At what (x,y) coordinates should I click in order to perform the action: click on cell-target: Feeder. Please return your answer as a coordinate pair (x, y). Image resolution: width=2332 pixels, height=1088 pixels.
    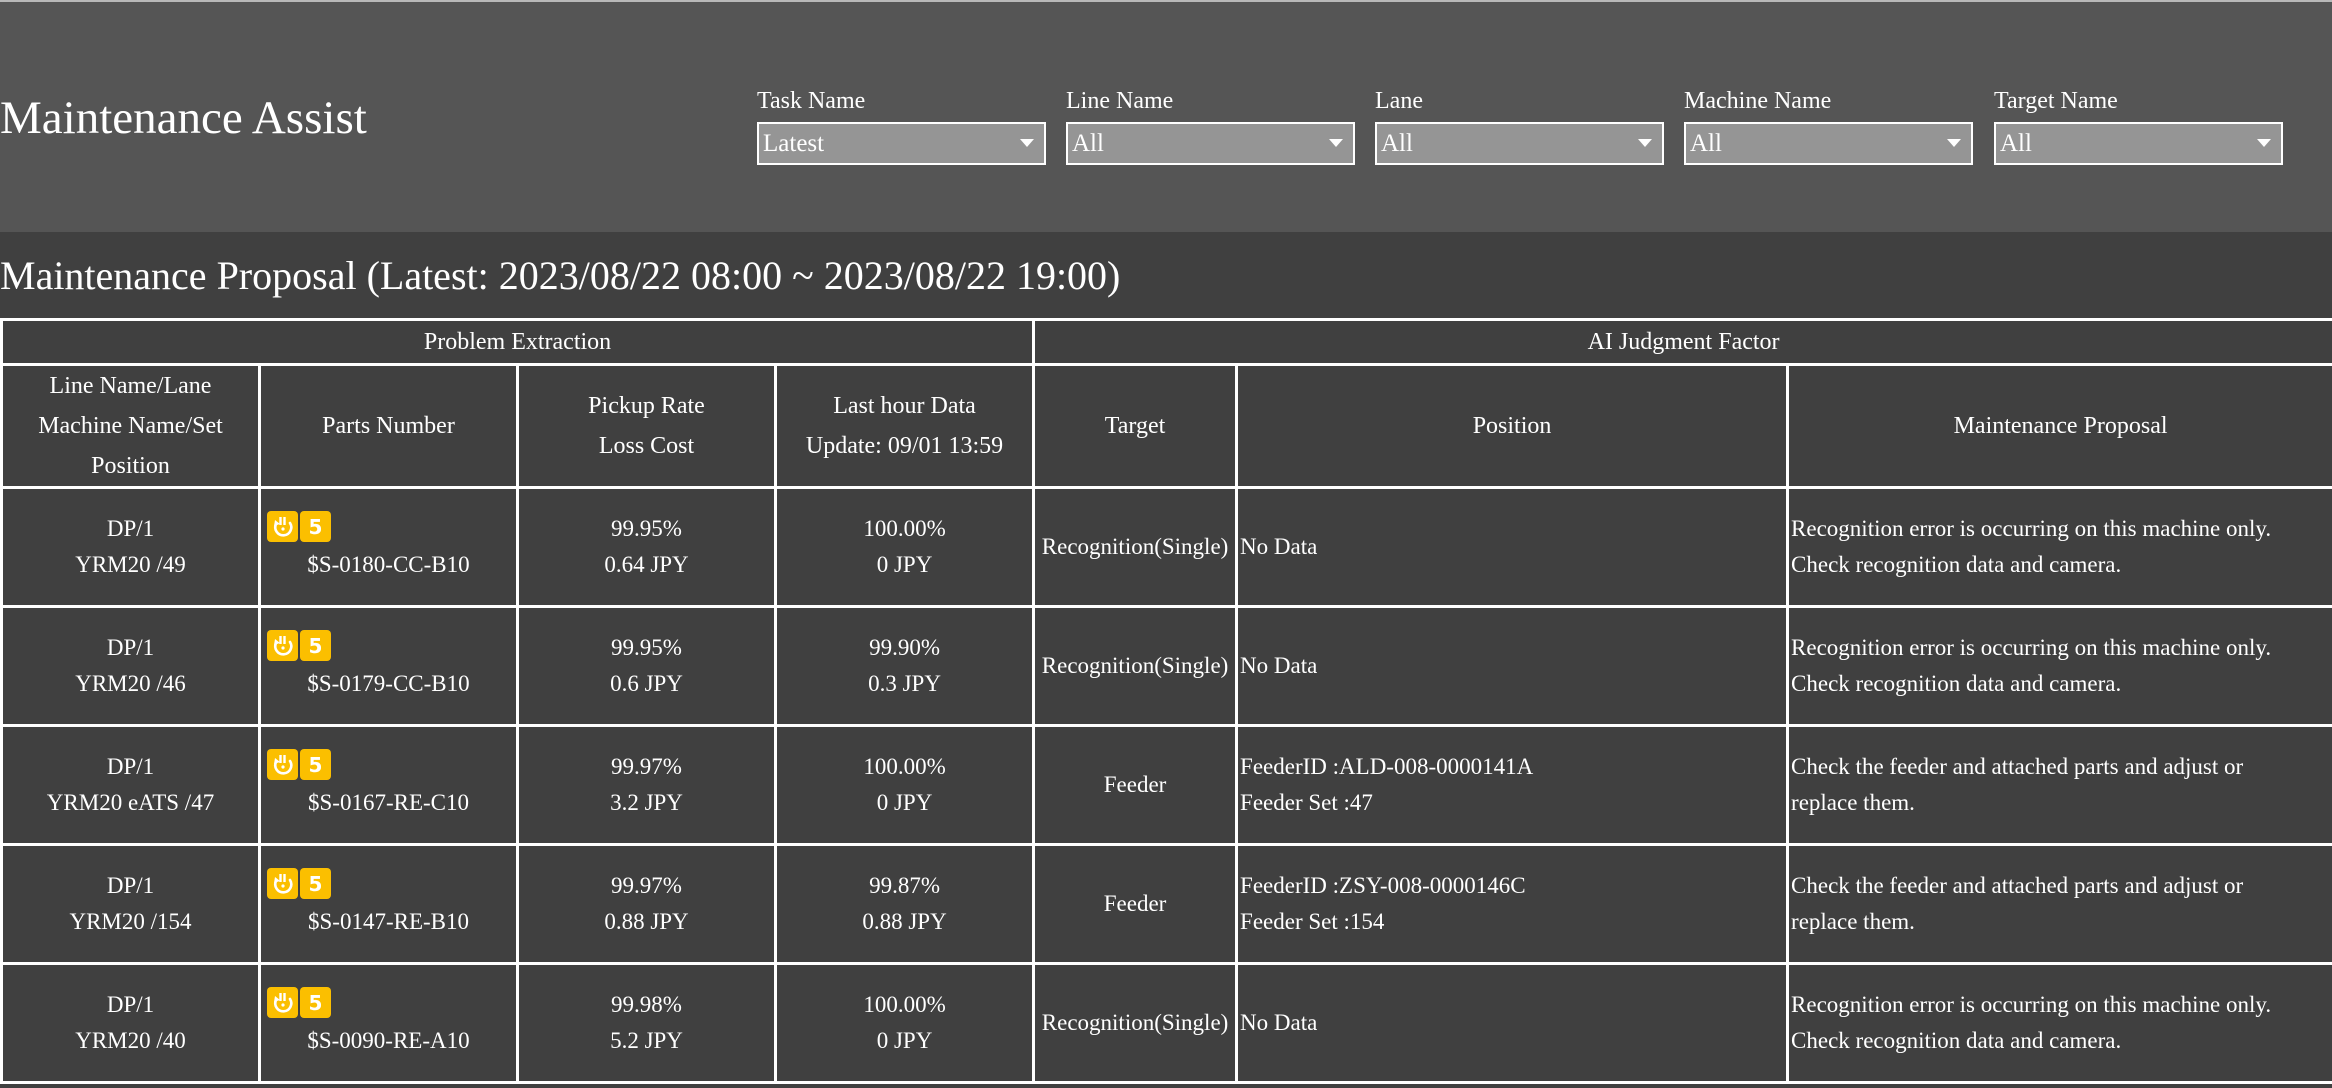
    Looking at the image, I should click on (1135, 904).